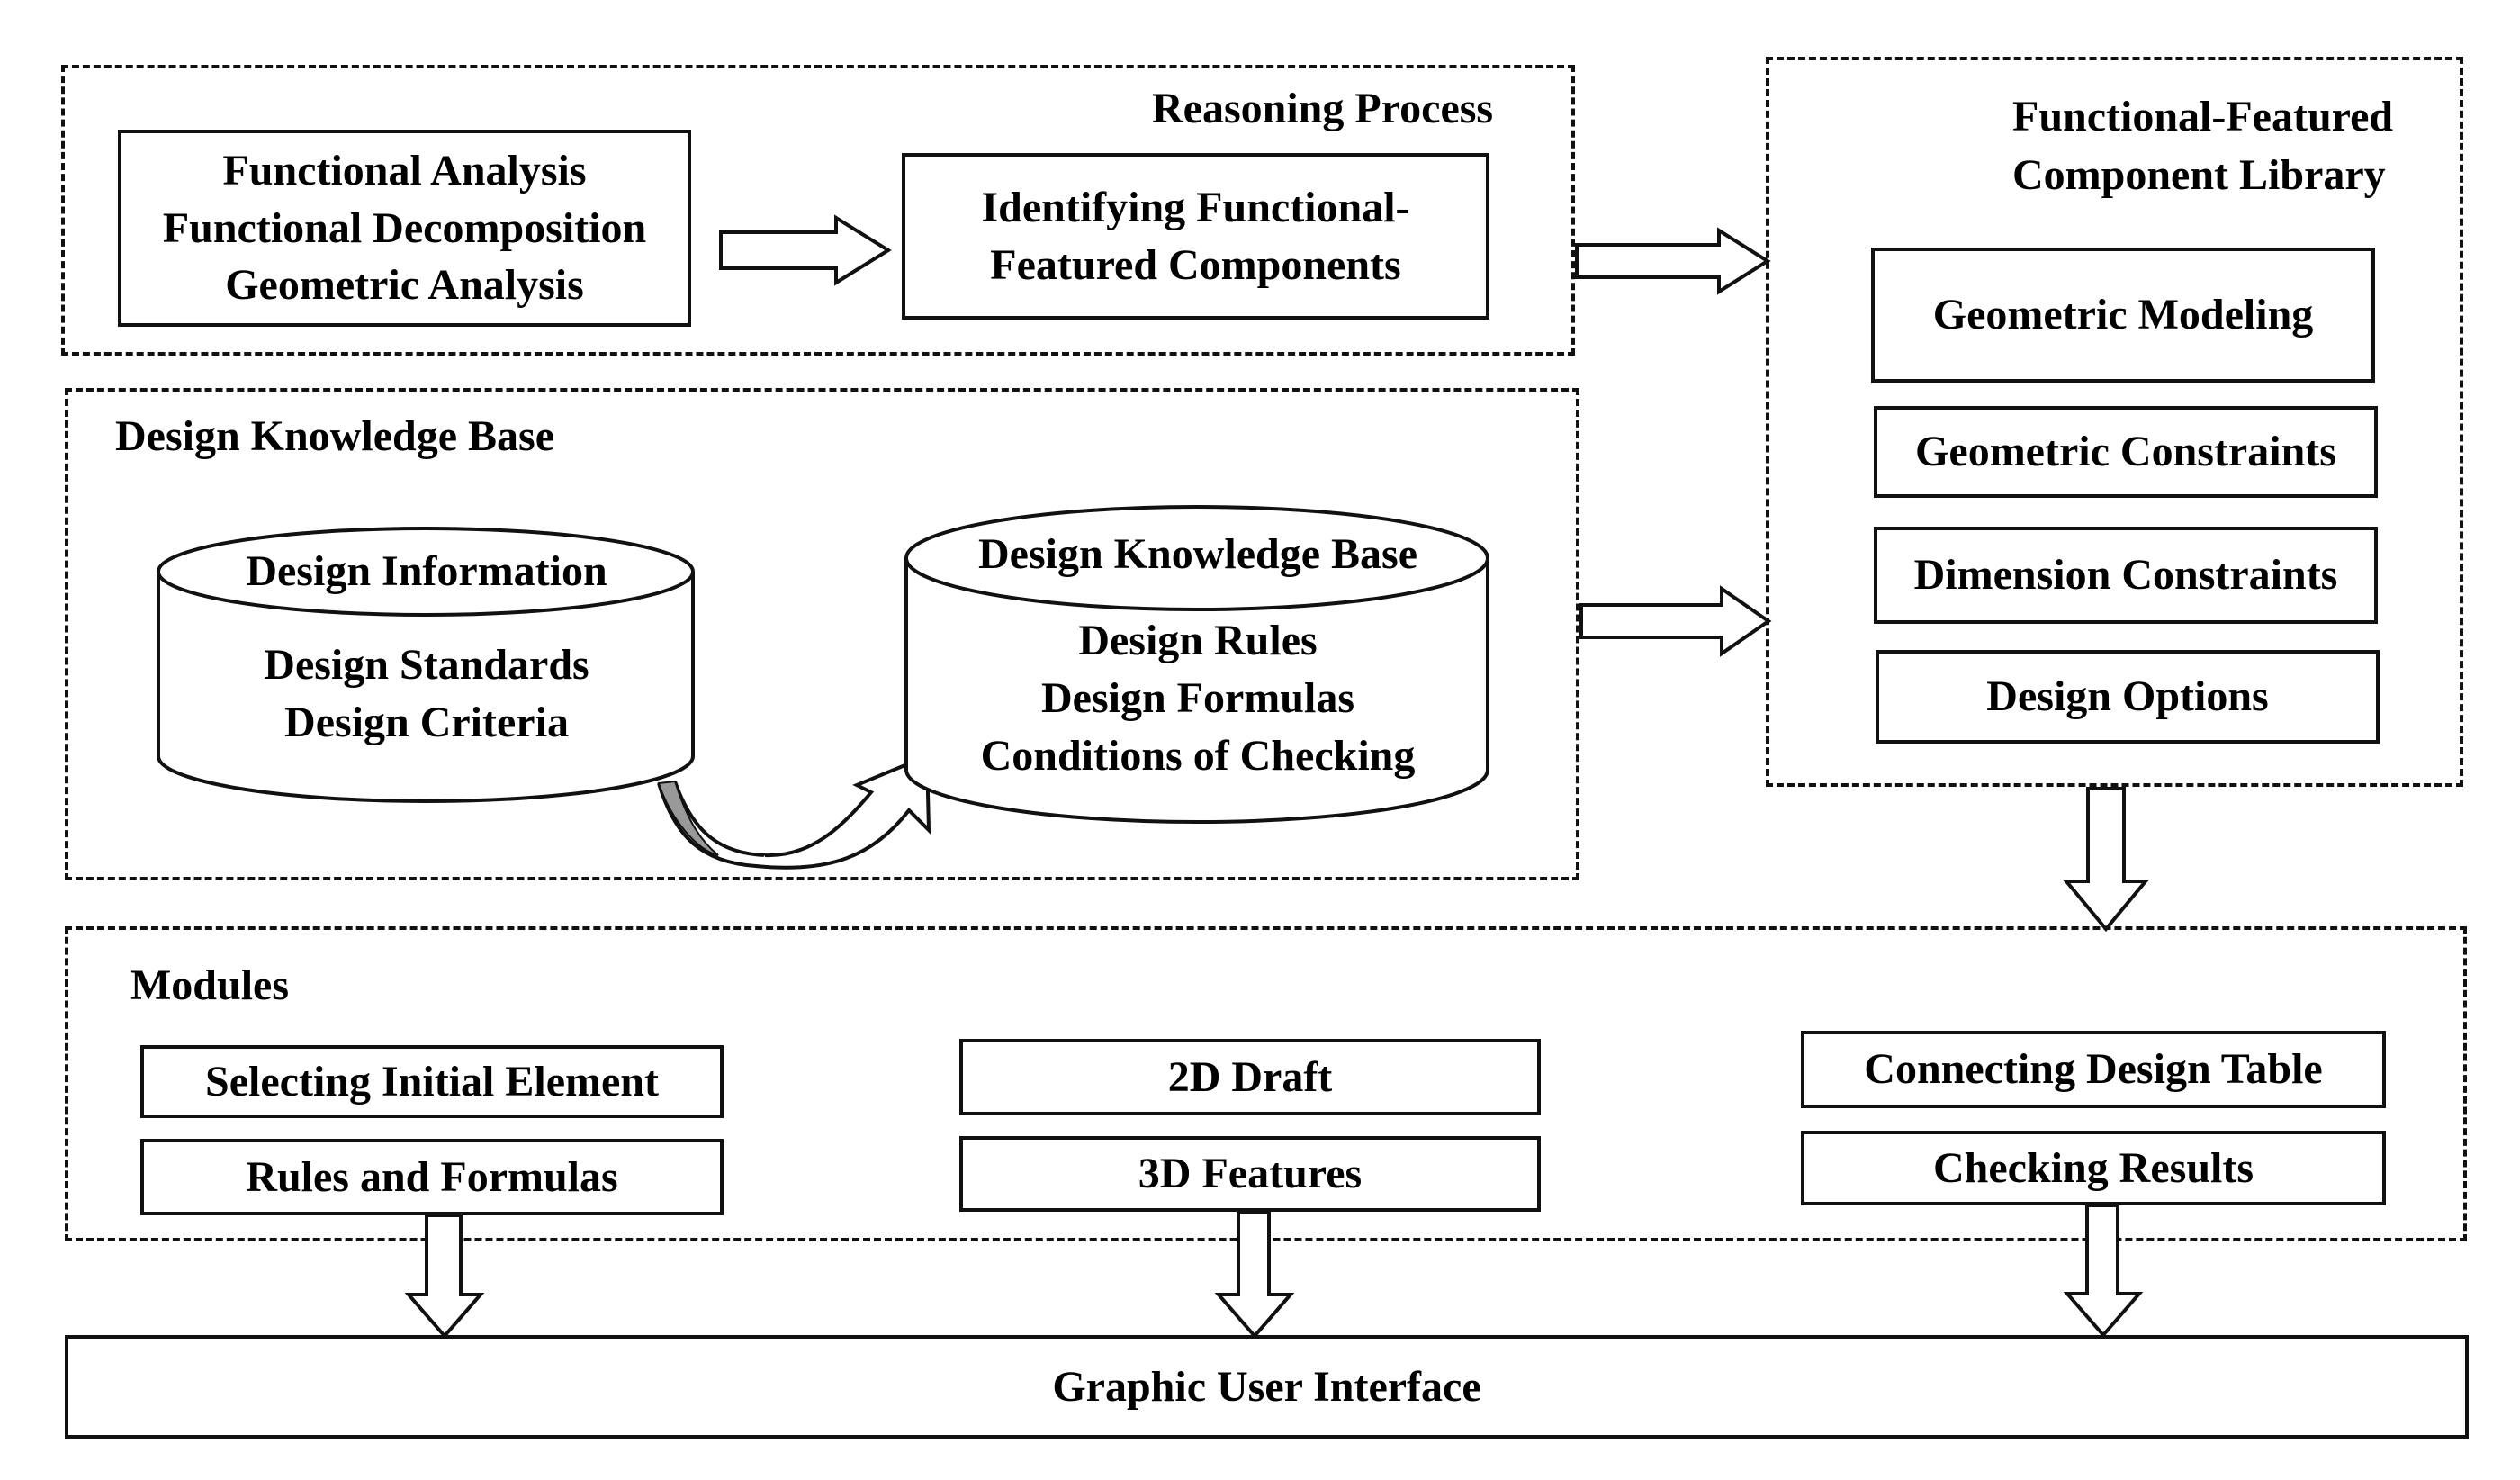 This screenshot has width=2520, height=1480. I want to click on database-line: Design Rules, so click(1198, 640).